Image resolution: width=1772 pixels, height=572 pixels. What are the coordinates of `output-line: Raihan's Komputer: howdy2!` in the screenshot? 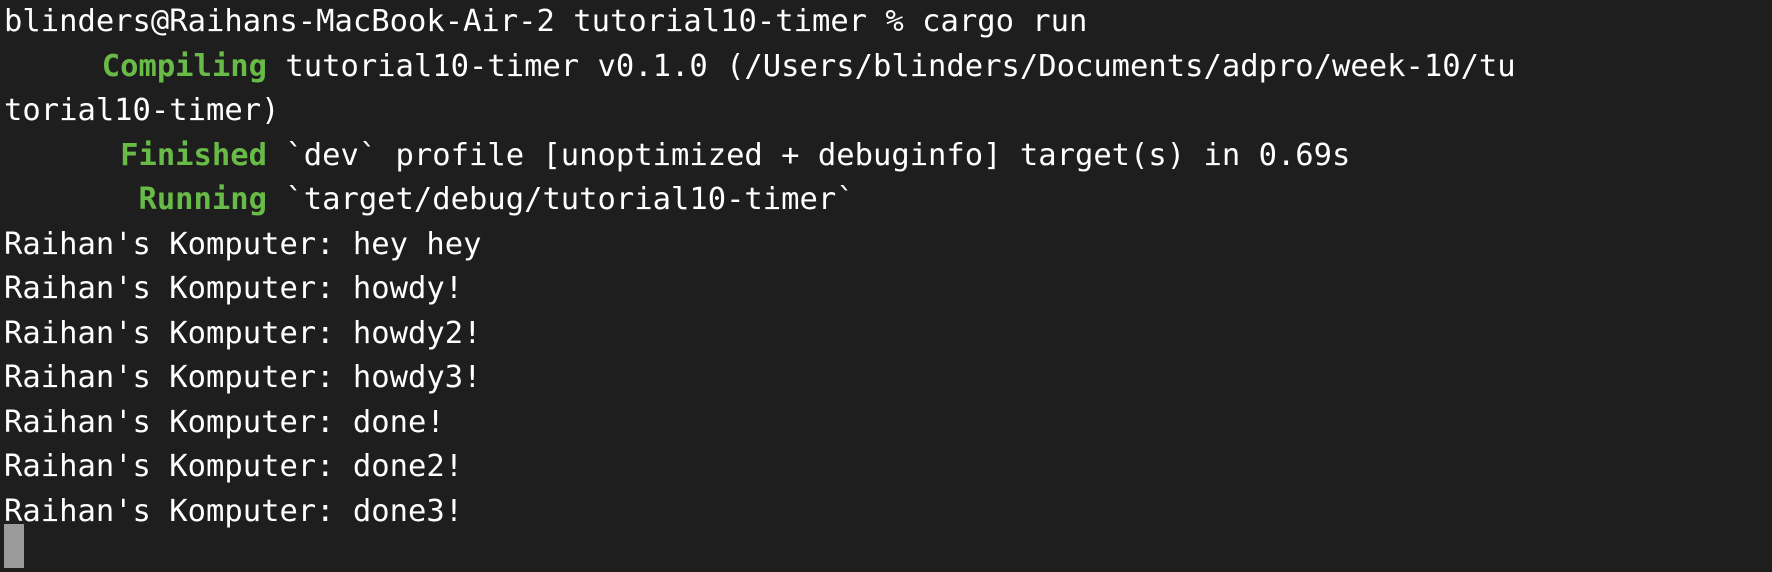 It's located at (243, 333).